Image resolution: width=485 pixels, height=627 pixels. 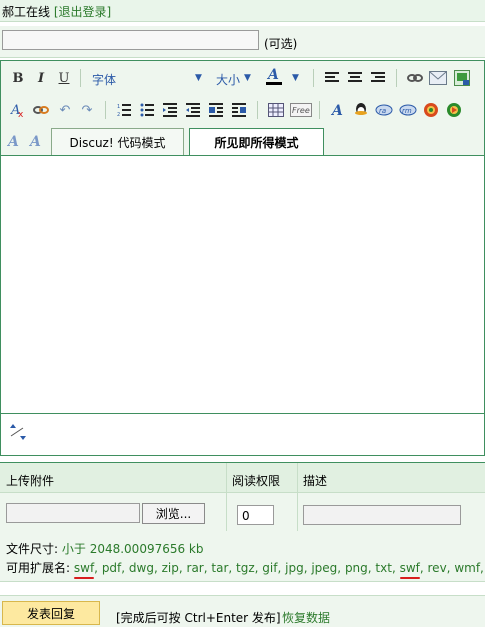 I want to click on italic-icon: I, so click(x=41, y=78).